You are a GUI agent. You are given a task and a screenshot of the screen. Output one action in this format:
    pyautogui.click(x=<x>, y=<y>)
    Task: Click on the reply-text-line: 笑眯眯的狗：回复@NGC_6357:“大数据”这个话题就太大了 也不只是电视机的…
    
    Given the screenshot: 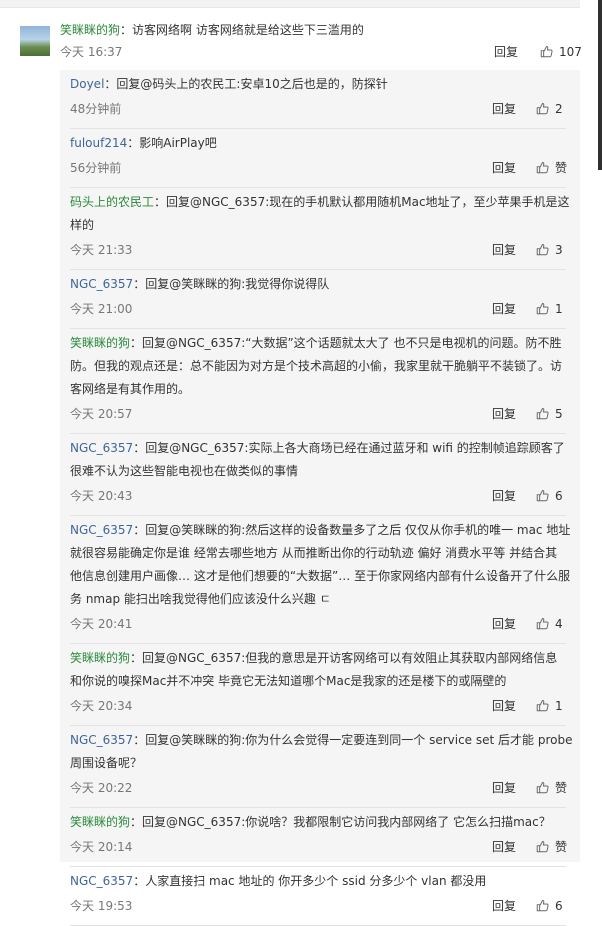 What is the action you would take?
    pyautogui.click(x=316, y=343)
    